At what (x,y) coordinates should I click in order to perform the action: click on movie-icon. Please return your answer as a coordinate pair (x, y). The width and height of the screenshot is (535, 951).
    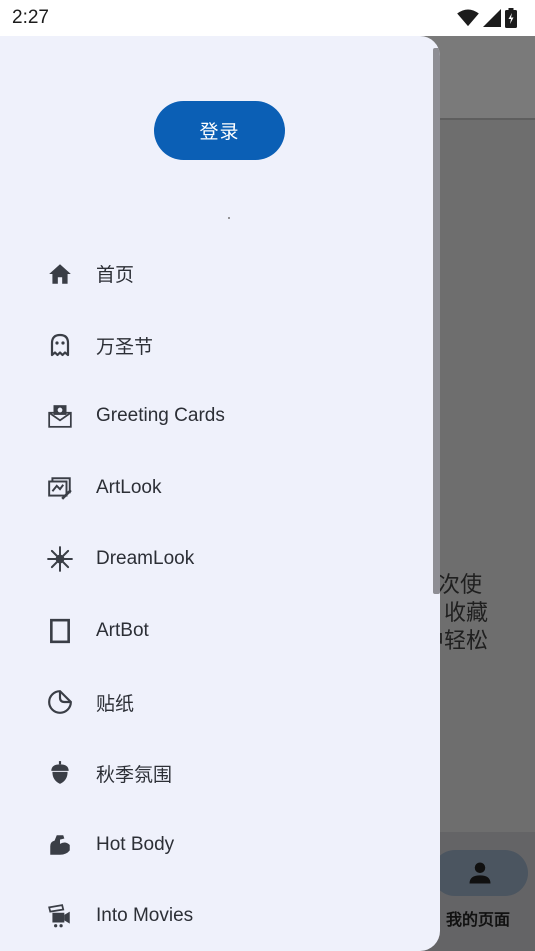
    Looking at the image, I should click on (60, 916).